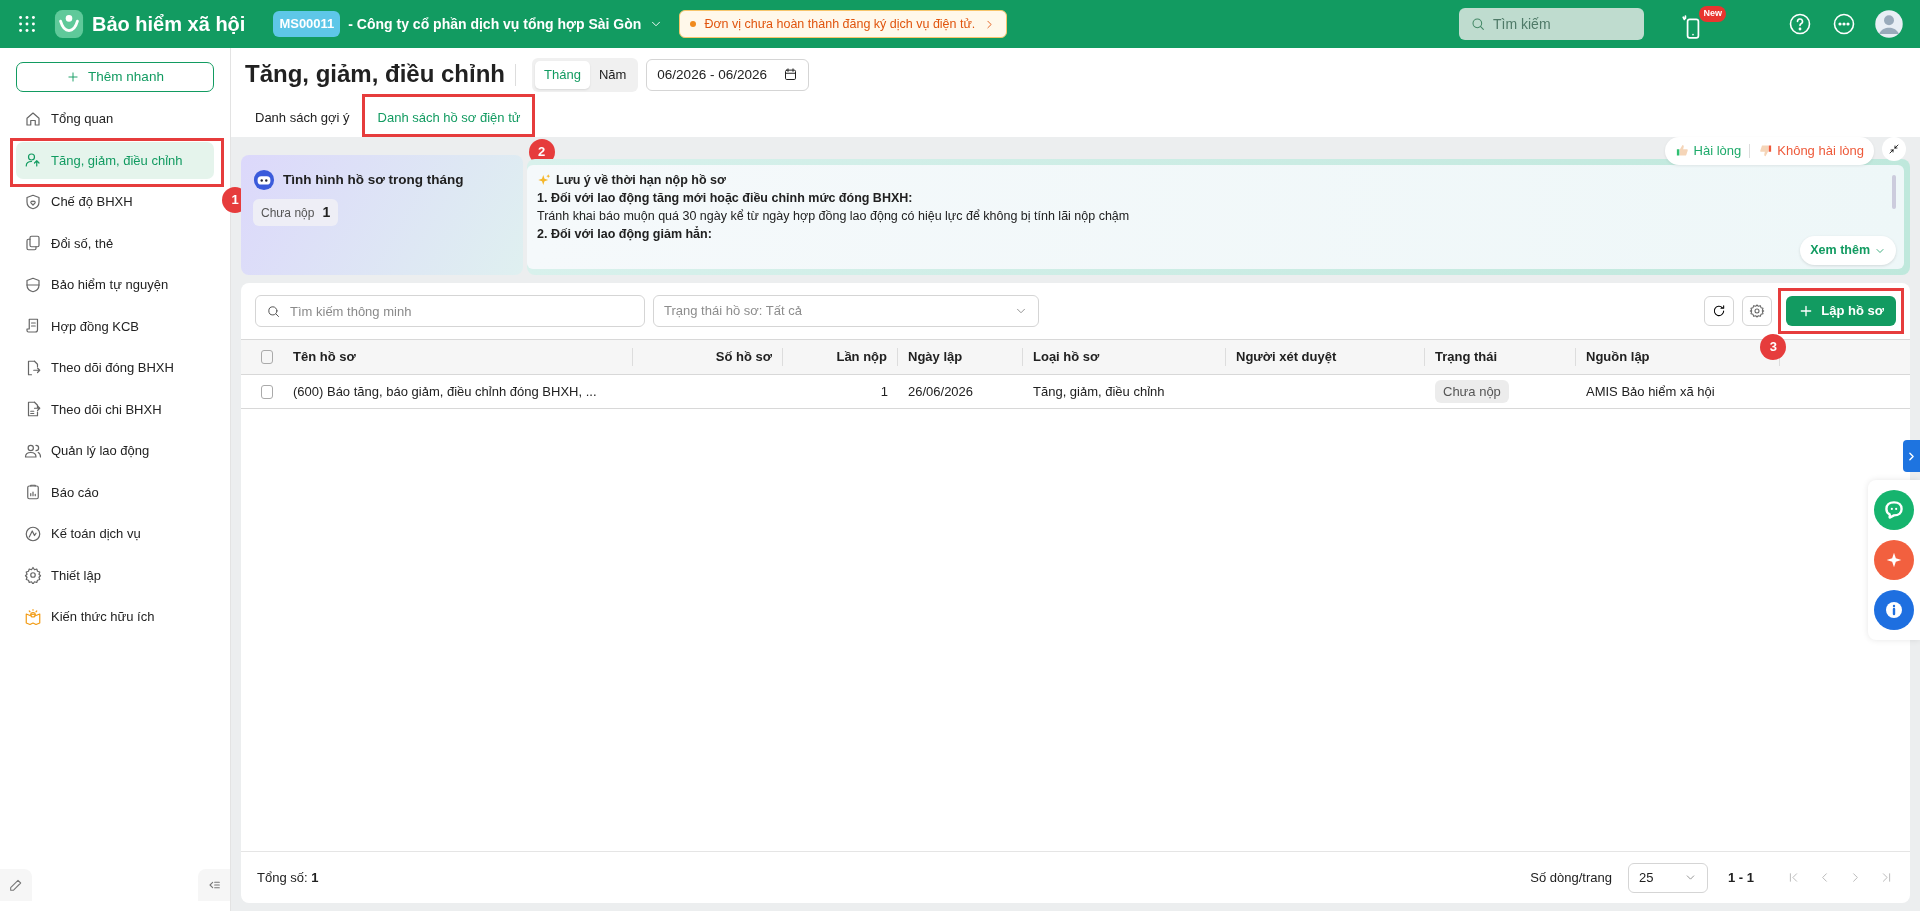  I want to click on notice-heading: Lưu ý về thời hạn nộp hồ sơ, so click(1190, 180).